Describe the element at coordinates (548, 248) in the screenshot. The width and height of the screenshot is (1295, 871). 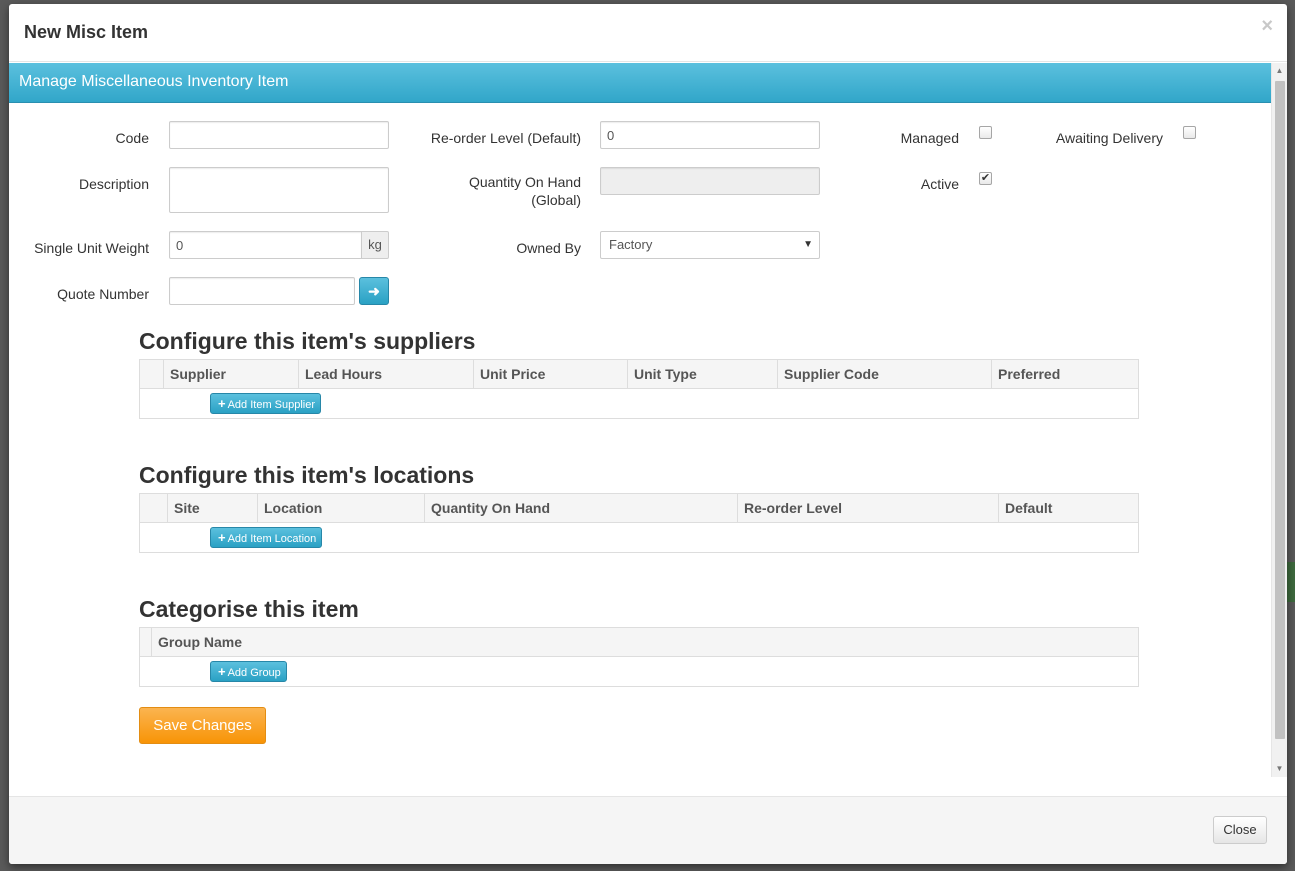
I see `owned-by-label: Owned By` at that location.